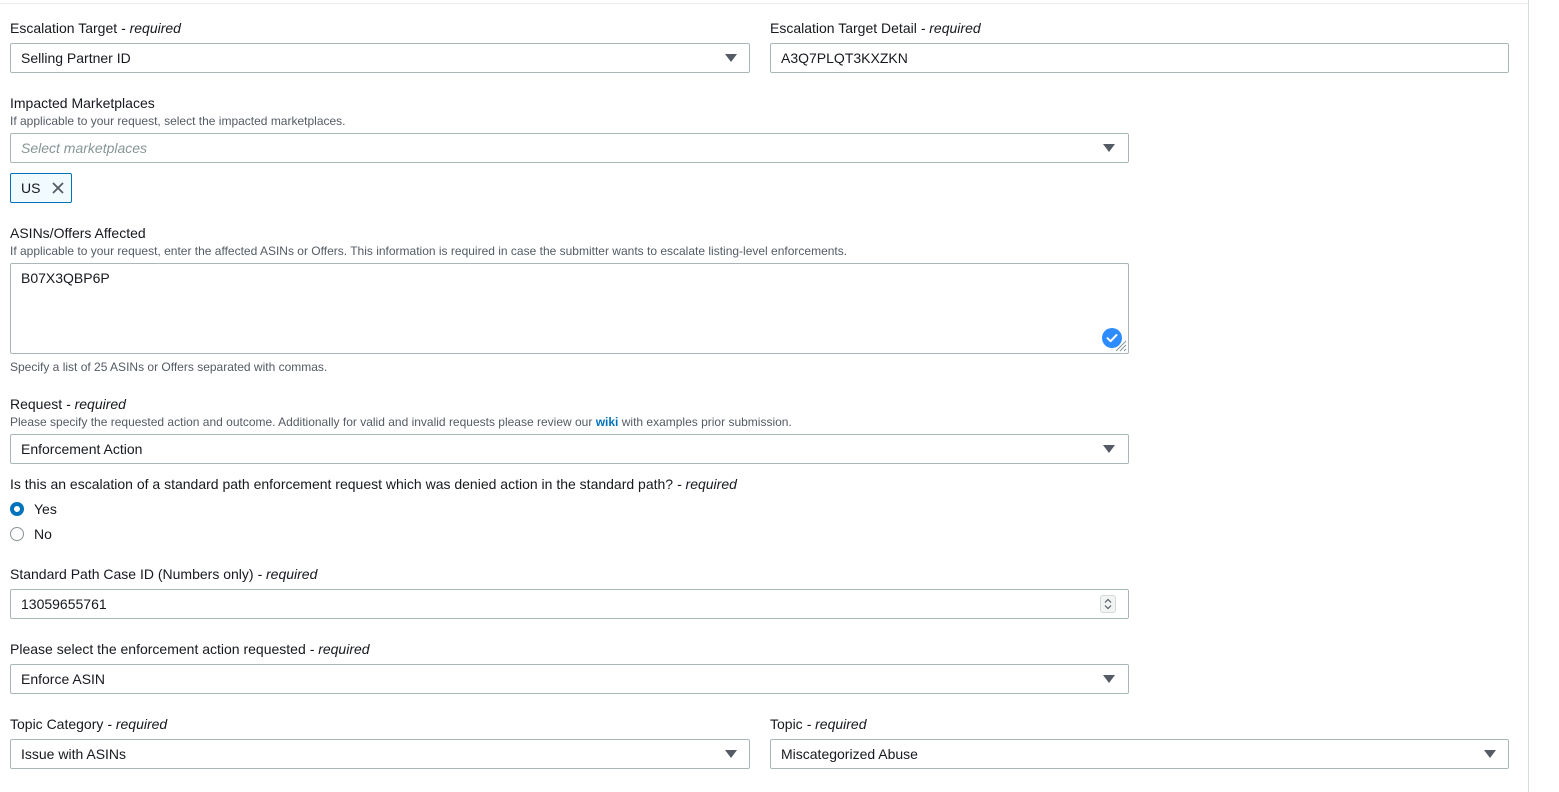 This screenshot has width=1559, height=792. What do you see at coordinates (82, 103) in the screenshot?
I see `impacted-marketplaces-label: Impacted Marketplaces` at bounding box center [82, 103].